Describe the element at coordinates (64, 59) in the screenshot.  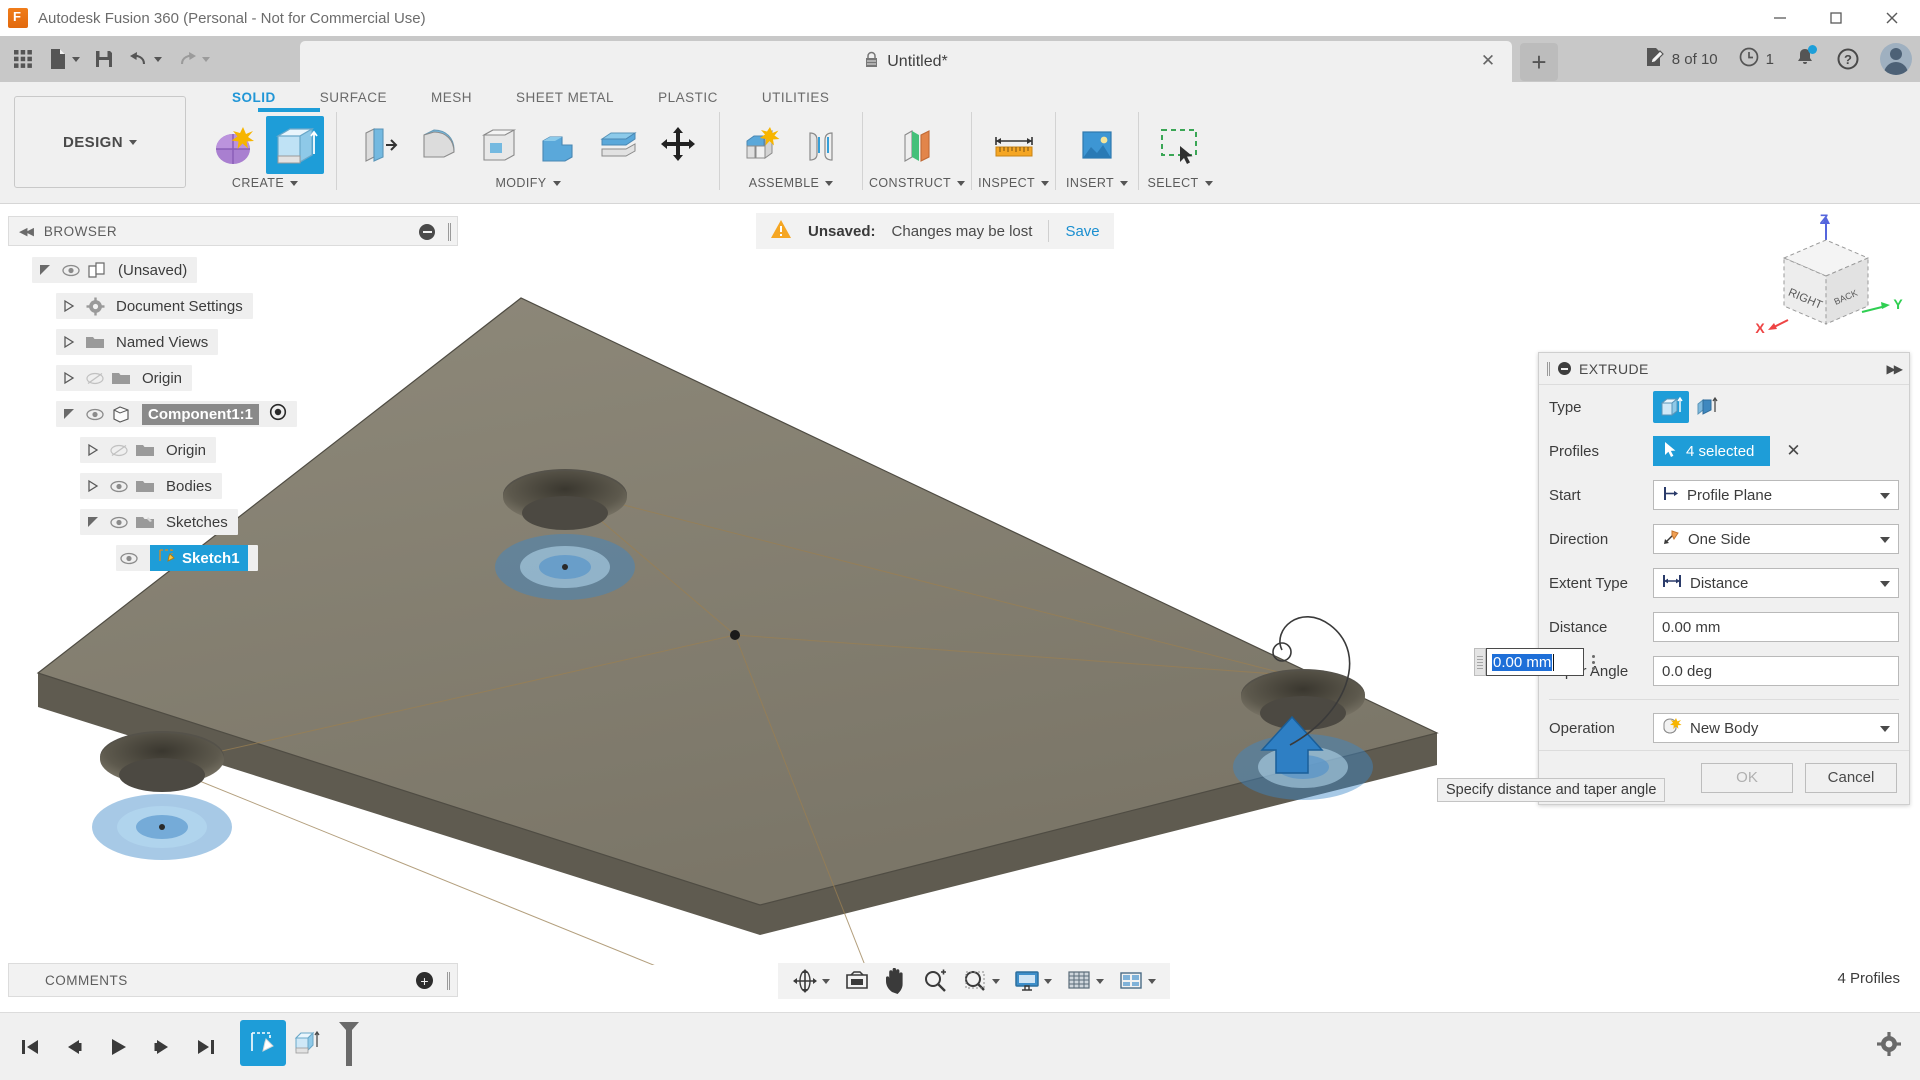
I see `new-document-icon` at that location.